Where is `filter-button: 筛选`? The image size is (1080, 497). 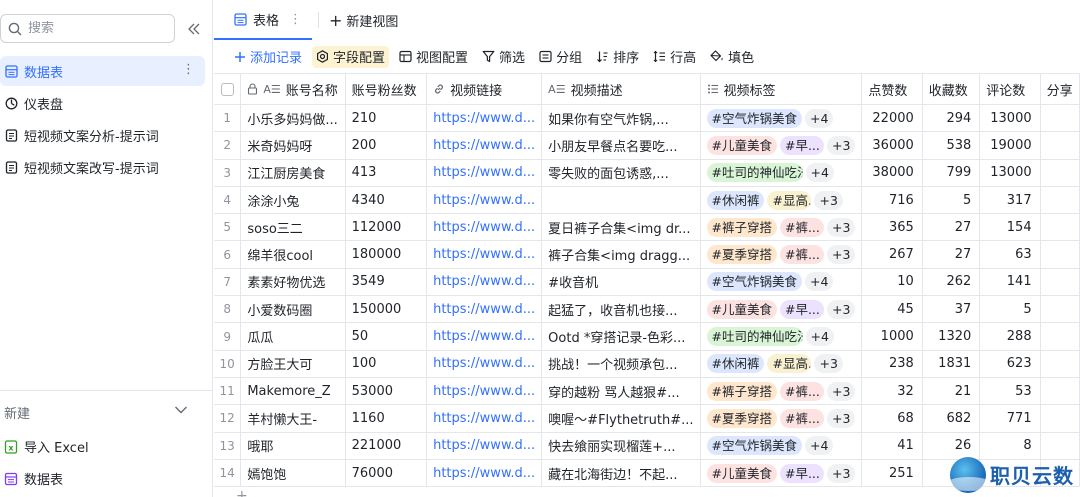 filter-button: 筛选 is located at coordinates (503, 57).